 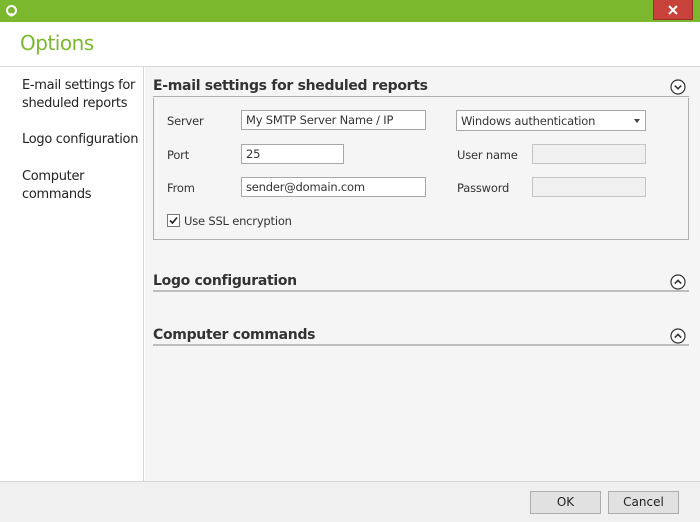 I want to click on sidebar-item-computer-commands: Computer commands, so click(x=57, y=186).